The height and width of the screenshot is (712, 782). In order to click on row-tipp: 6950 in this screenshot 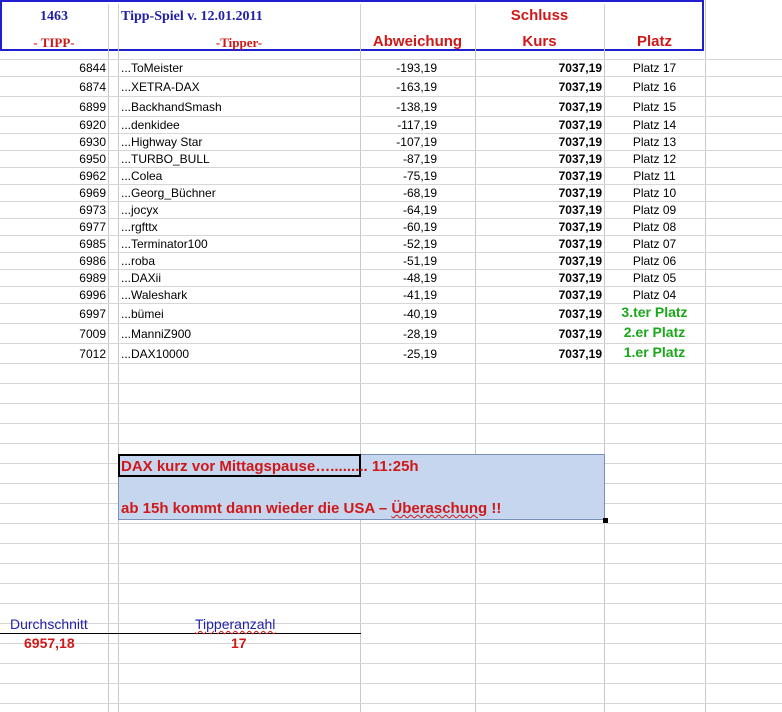, I will do `click(53, 159)`.